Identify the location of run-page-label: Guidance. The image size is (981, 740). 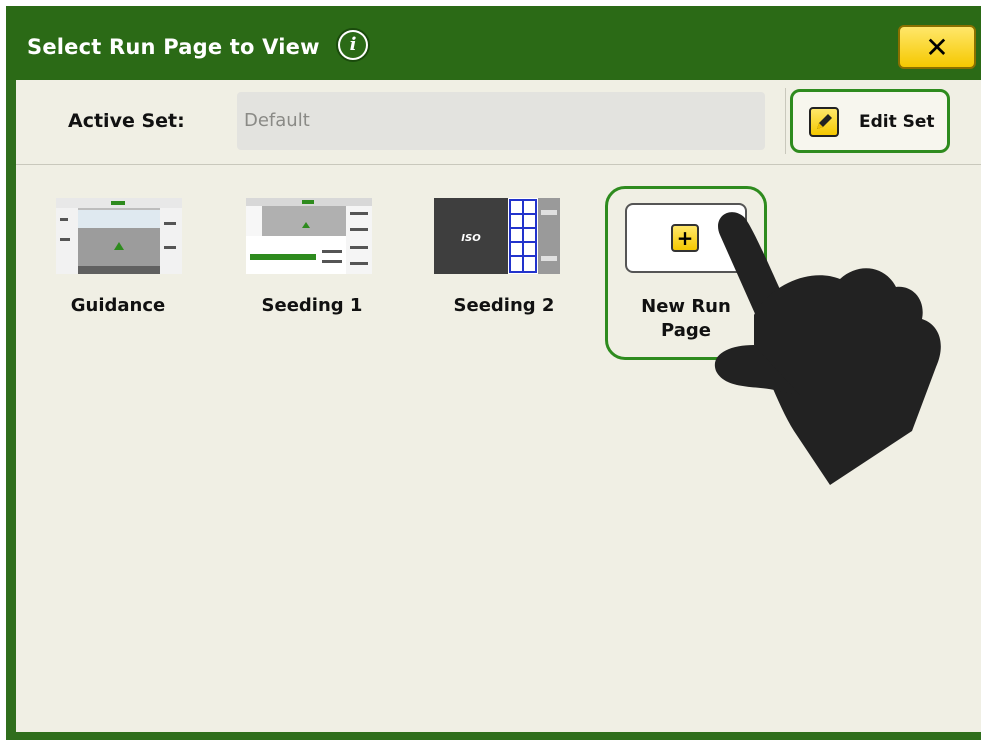
(118, 305).